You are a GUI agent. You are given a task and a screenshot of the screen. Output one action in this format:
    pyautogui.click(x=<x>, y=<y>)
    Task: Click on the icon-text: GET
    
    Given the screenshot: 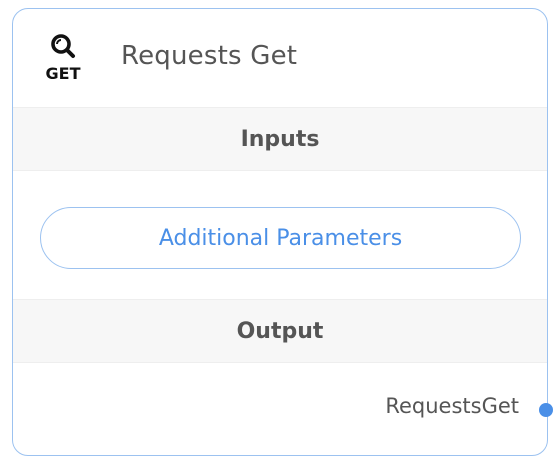 What is the action you would take?
    pyautogui.click(x=63, y=73)
    